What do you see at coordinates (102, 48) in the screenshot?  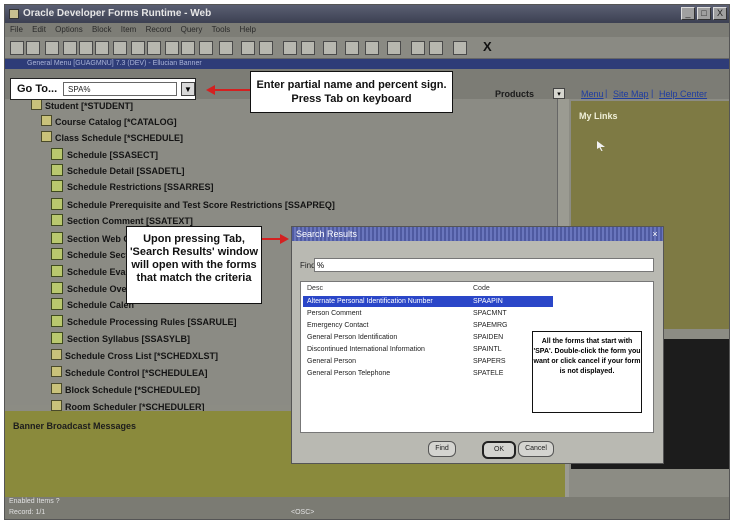 I see `next-block-icon` at bounding box center [102, 48].